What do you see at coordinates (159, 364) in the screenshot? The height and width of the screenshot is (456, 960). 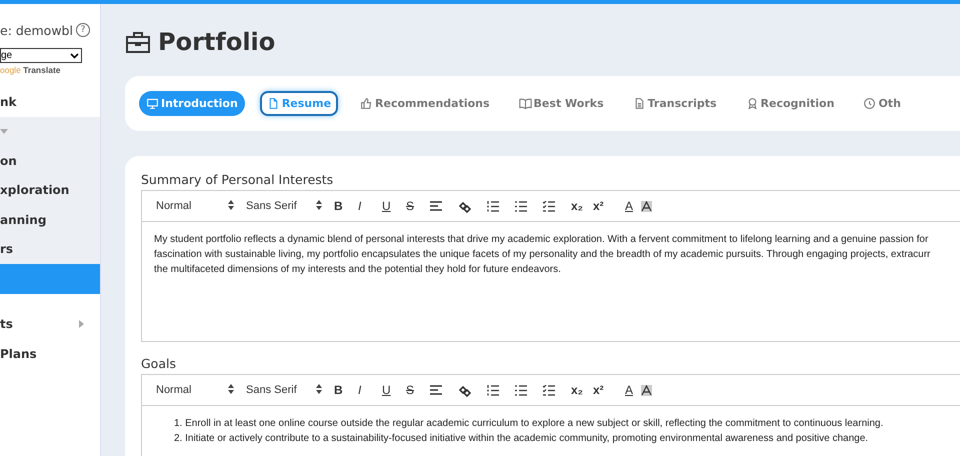 I see `editor-label: Goals` at bounding box center [159, 364].